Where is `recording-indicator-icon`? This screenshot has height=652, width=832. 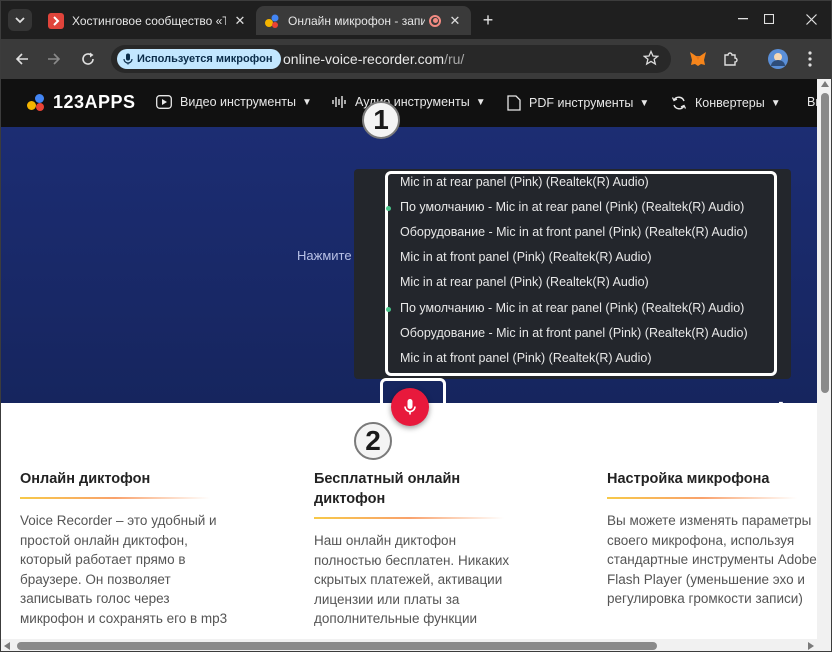
recording-indicator-icon is located at coordinates (435, 20).